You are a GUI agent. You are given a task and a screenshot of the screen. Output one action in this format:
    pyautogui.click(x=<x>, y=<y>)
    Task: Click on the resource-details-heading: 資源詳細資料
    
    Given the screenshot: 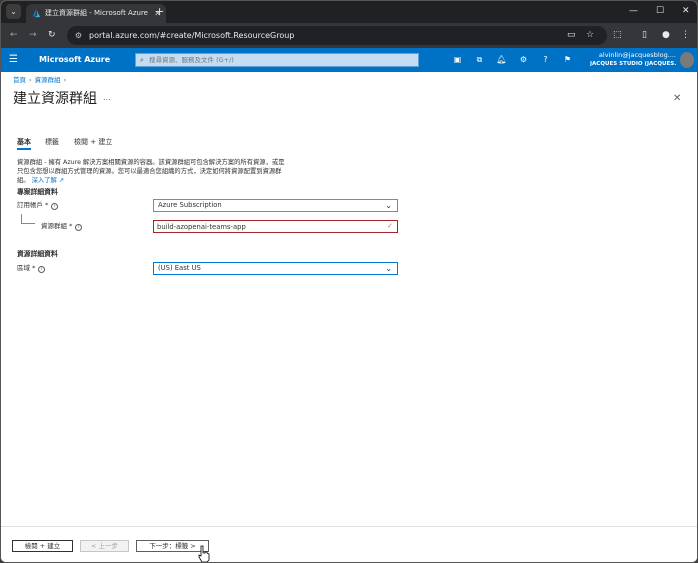 What is the action you would take?
    pyautogui.click(x=37, y=254)
    